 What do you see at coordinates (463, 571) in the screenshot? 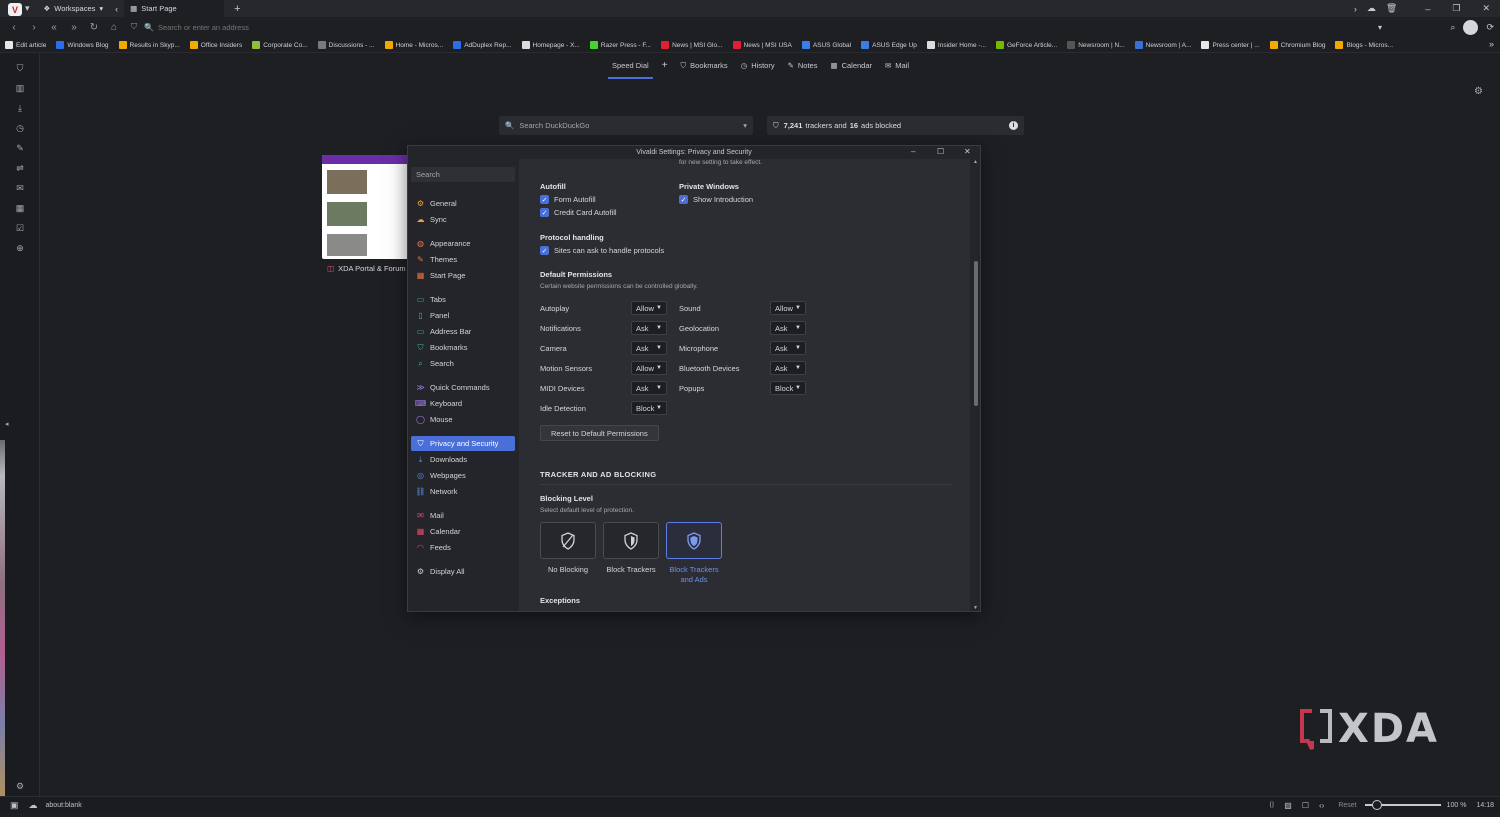
I see `sidebar-item-display-all: ⚙ Display All` at bounding box center [463, 571].